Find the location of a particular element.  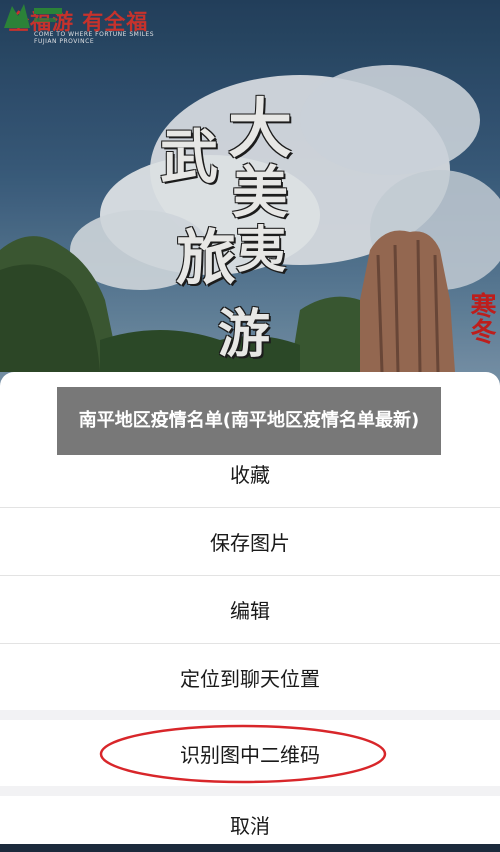

menu-item-scan-qr-code: 识别图中二维码 is located at coordinates (250, 753).